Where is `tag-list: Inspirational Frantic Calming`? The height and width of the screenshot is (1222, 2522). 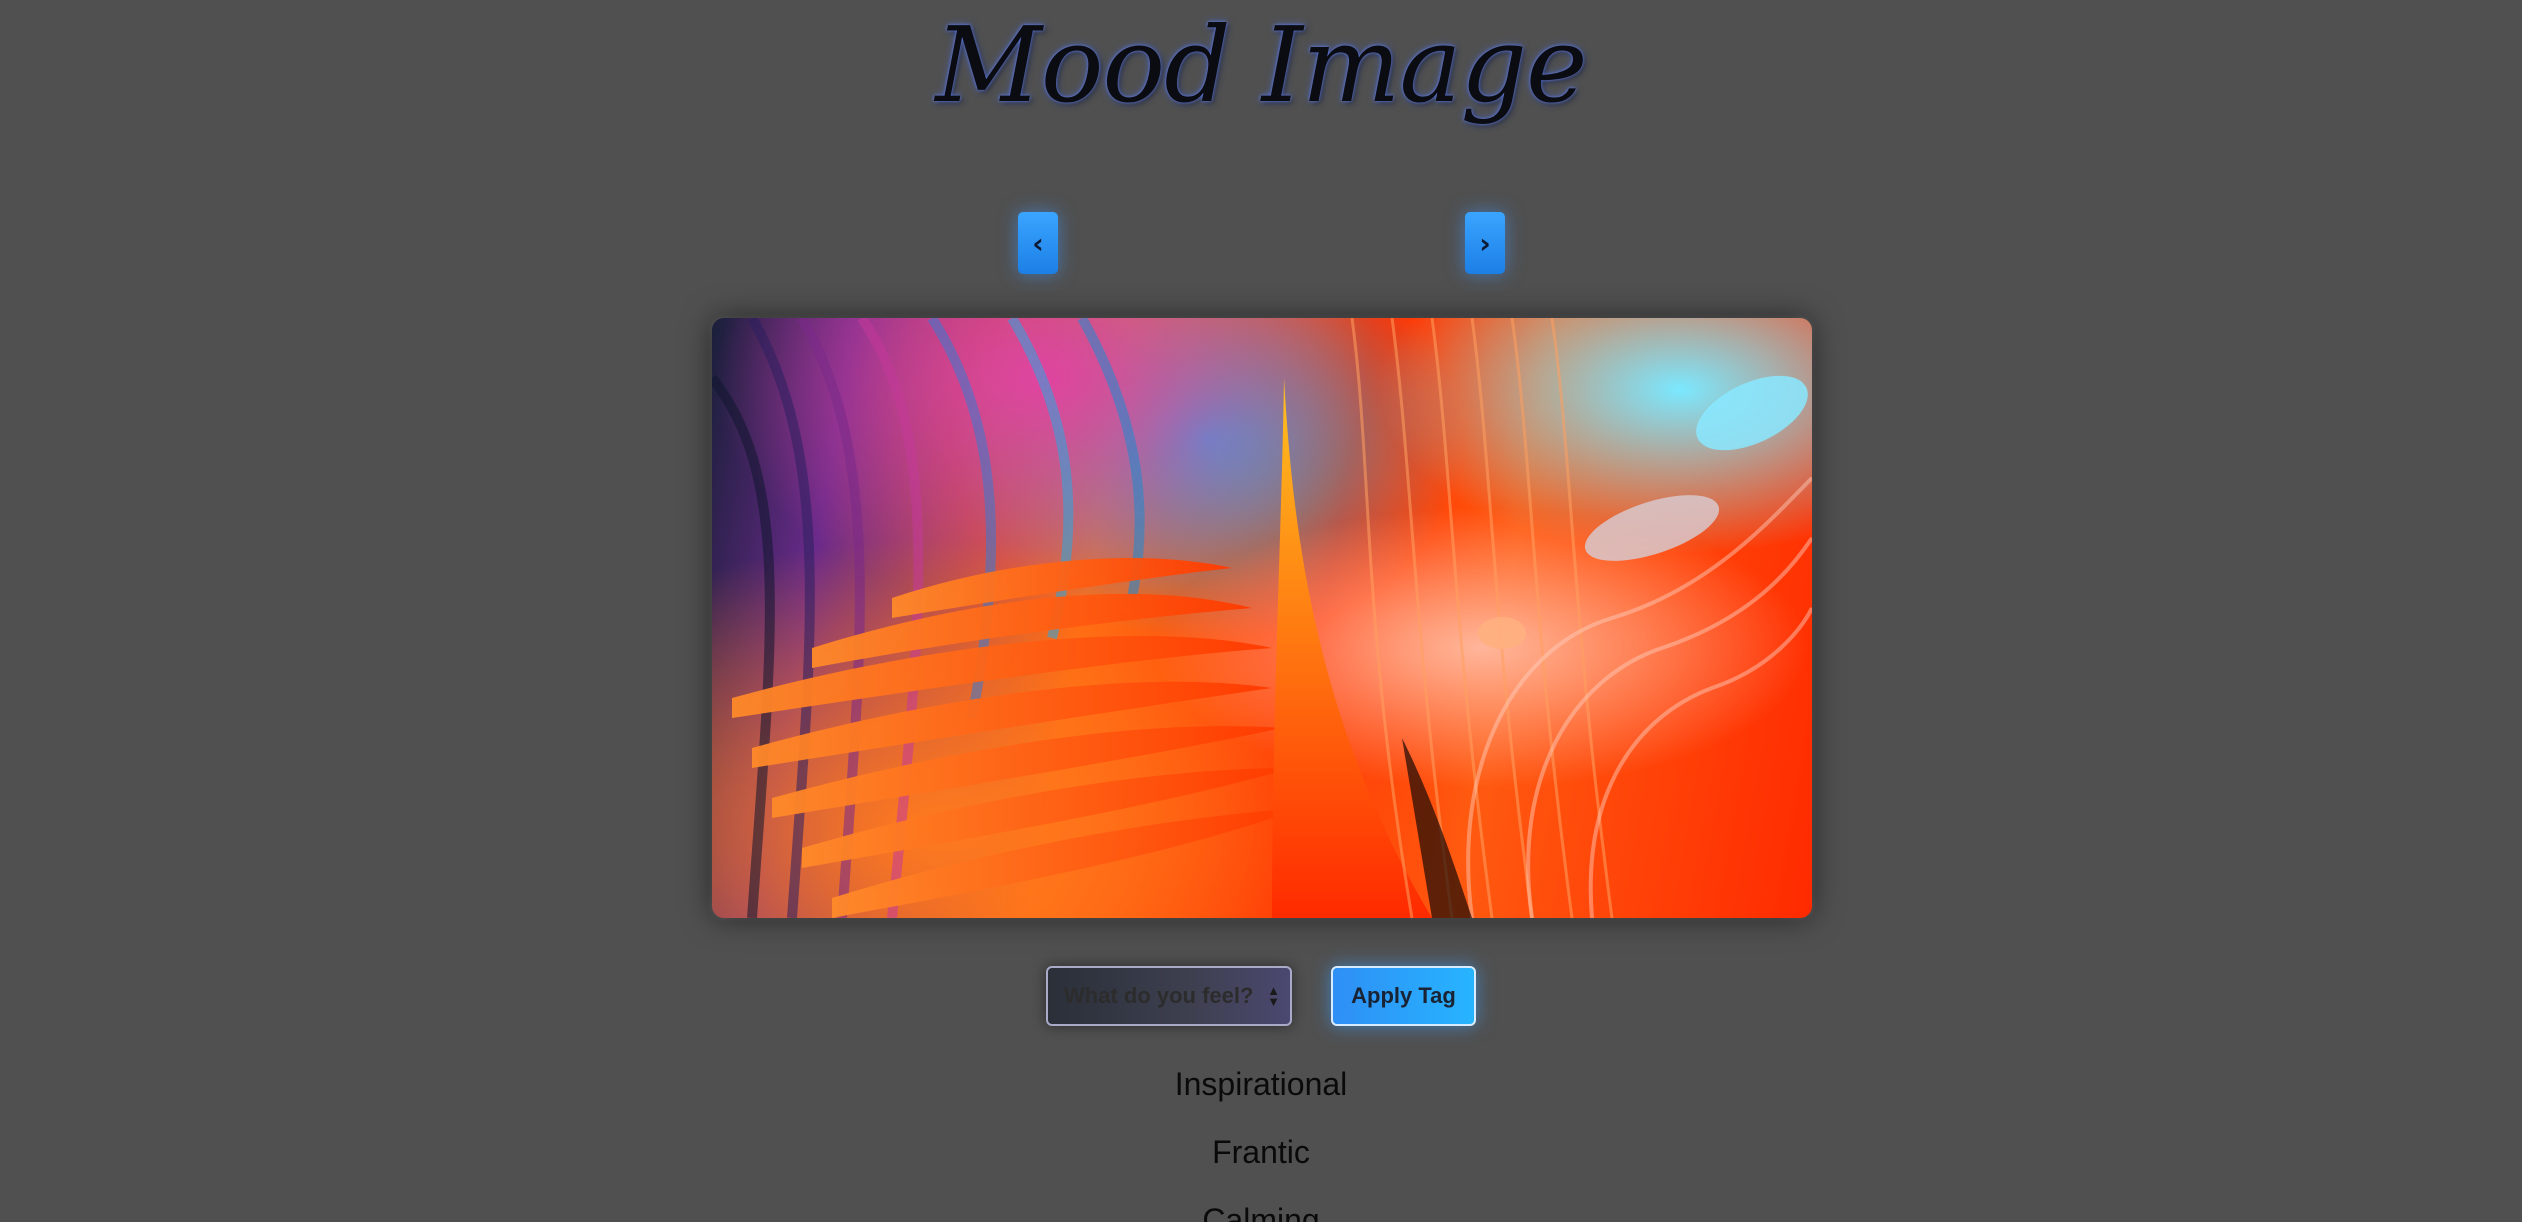 tag-list: Inspirational Frantic Calming is located at coordinates (1261, 1136).